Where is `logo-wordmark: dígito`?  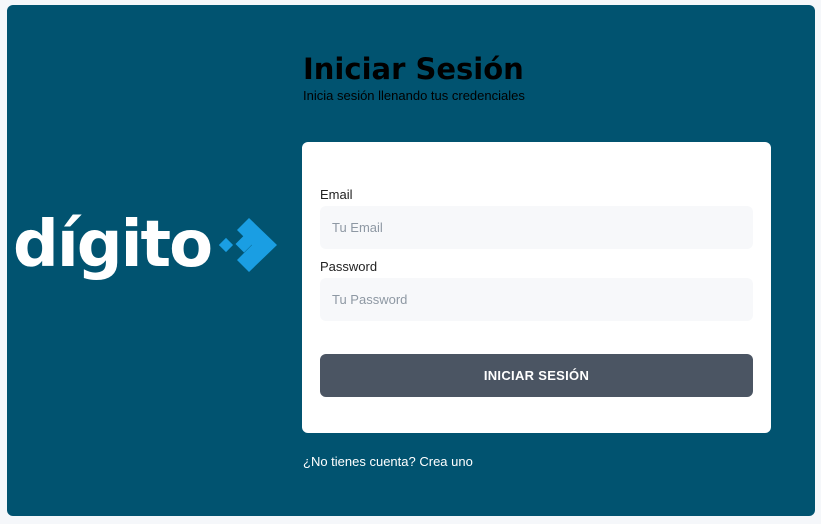
logo-wordmark: dígito is located at coordinates (113, 245).